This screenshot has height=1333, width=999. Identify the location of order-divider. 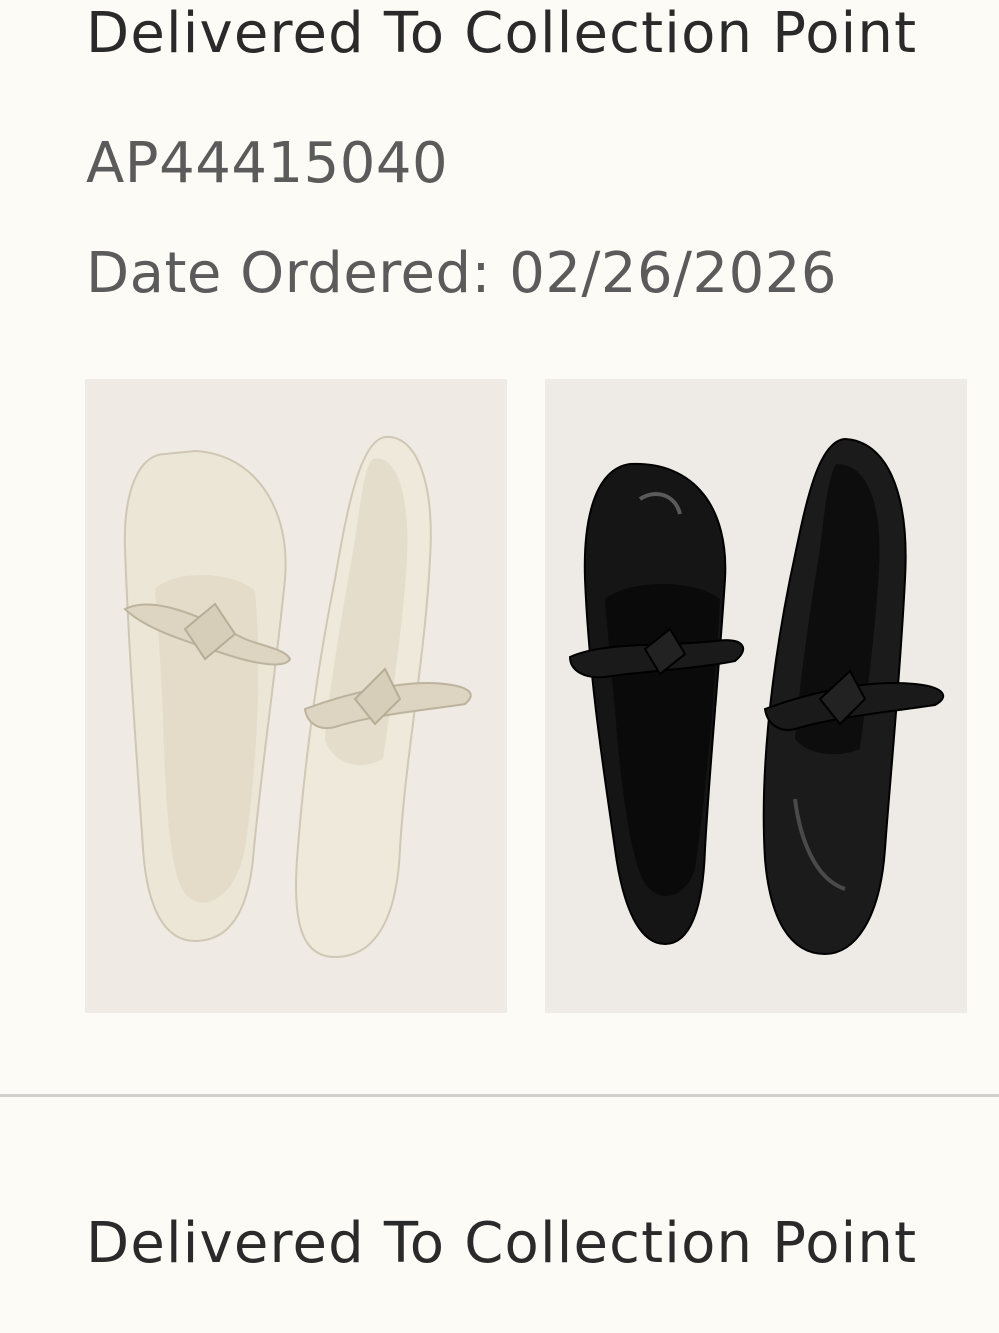
(499, 1095).